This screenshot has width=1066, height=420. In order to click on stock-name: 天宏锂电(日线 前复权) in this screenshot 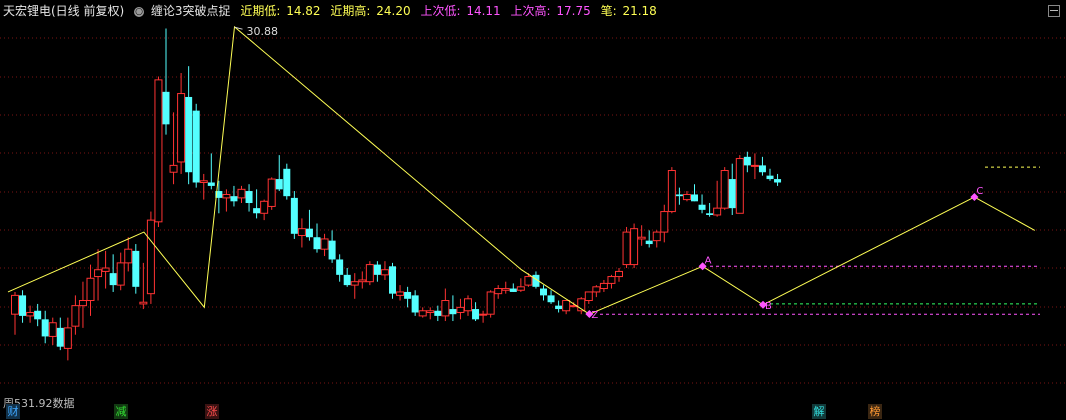, I will do `click(64, 11)`.